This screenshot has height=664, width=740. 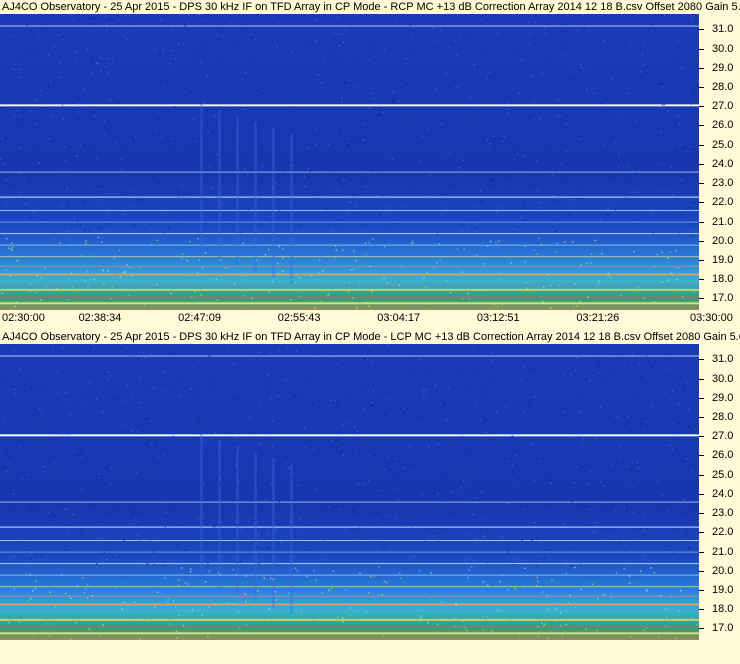 I want to click on interference-line, so click(x=349, y=604).